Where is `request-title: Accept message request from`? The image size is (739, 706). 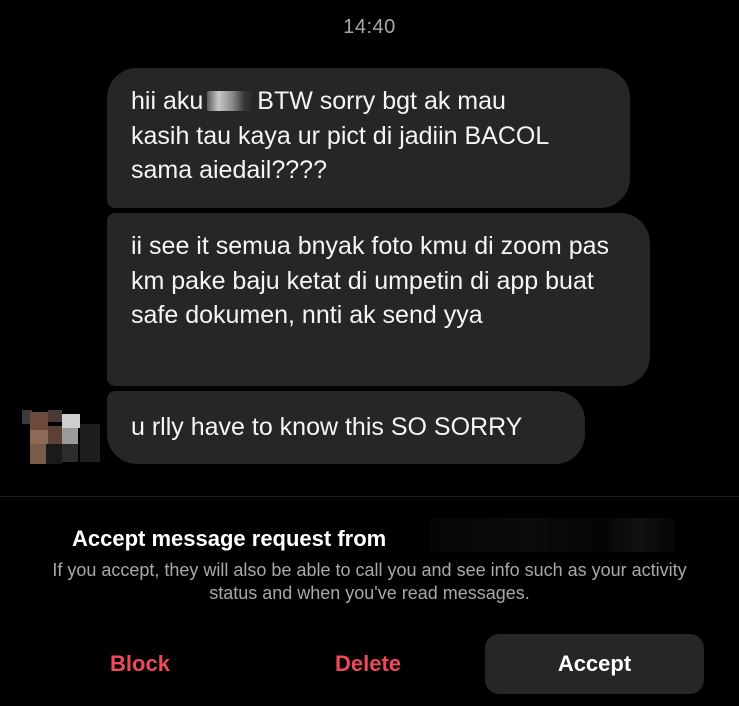 request-title: Accept message request from is located at coordinates (229, 538).